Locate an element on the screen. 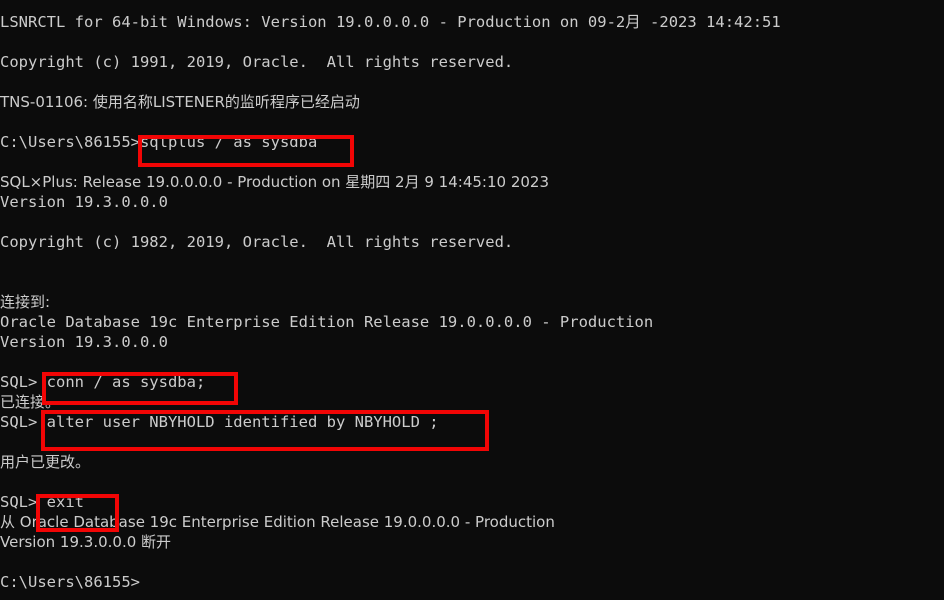 This screenshot has height=600, width=944. terminal-line-command-exit: SQL> exit is located at coordinates (42, 502).